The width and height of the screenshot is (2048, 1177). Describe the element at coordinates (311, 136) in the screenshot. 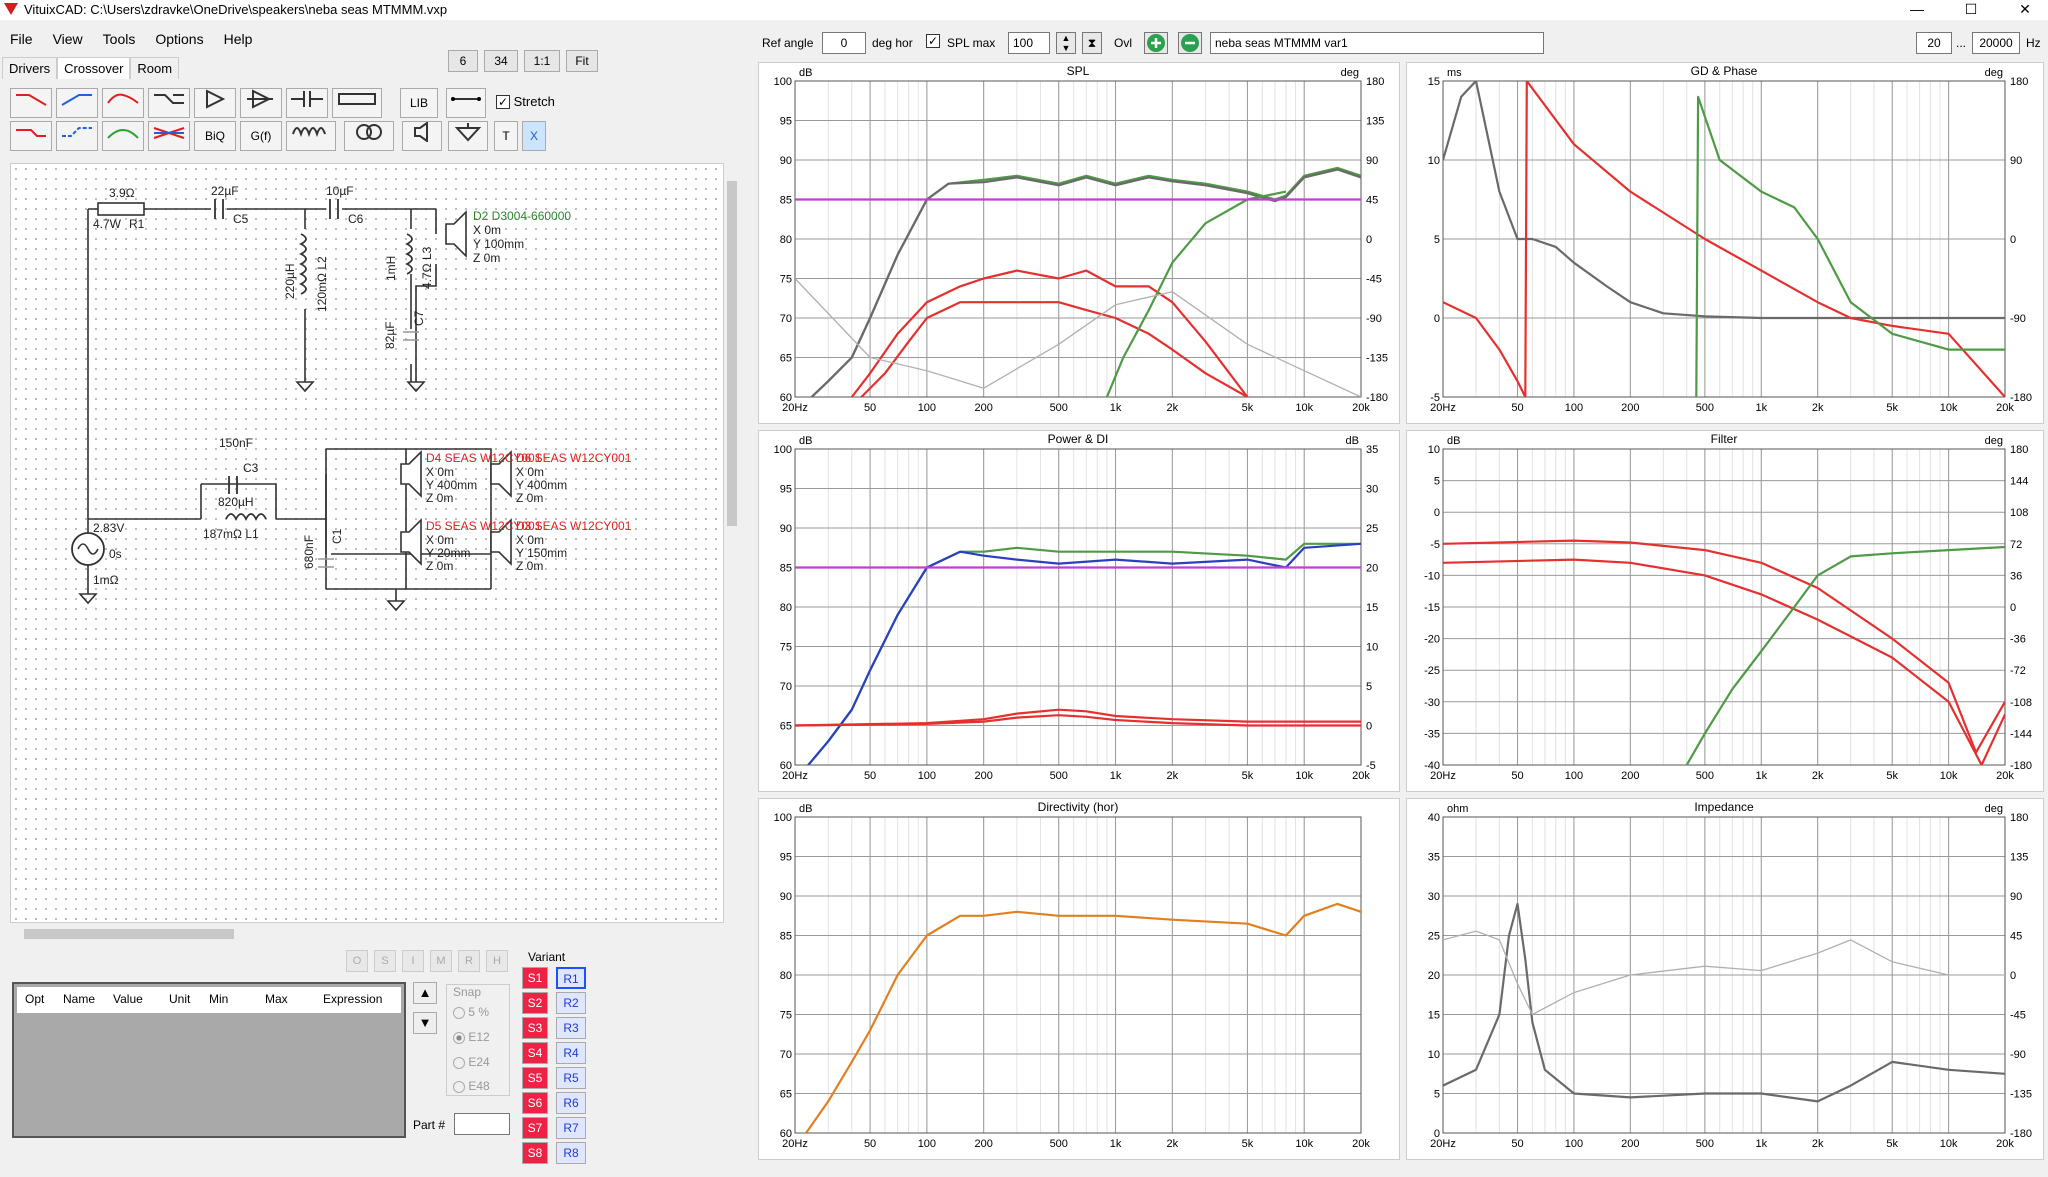

I see `inductor-button` at that location.